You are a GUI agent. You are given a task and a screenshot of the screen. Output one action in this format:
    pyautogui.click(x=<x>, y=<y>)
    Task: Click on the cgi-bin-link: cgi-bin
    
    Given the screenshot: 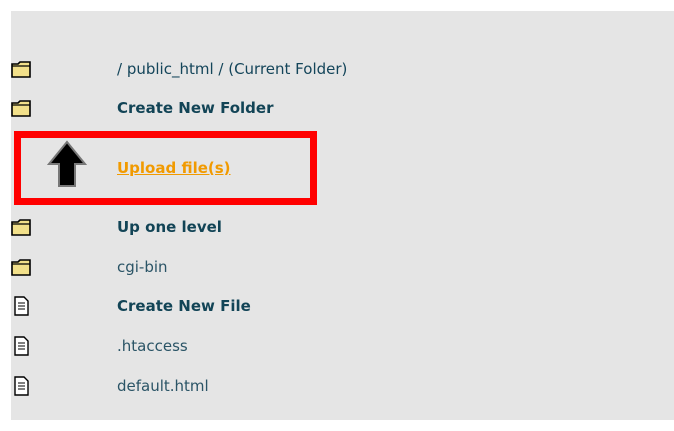 What is the action you would take?
    pyautogui.click(x=142, y=267)
    